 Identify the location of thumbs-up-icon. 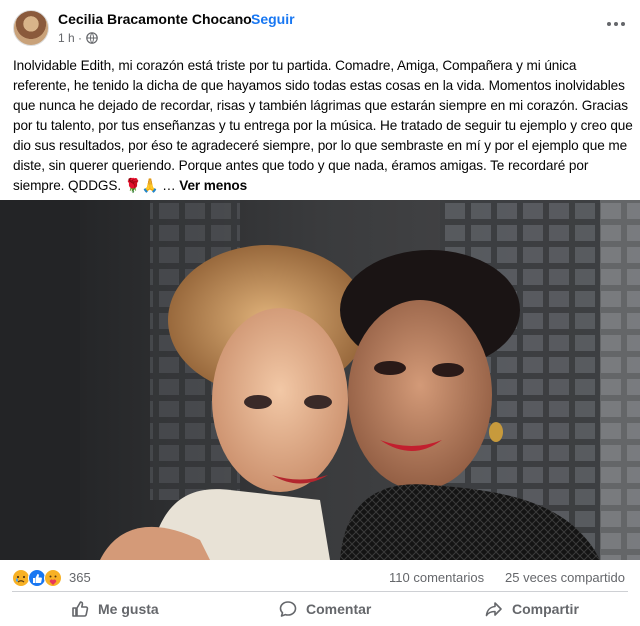
(80, 609).